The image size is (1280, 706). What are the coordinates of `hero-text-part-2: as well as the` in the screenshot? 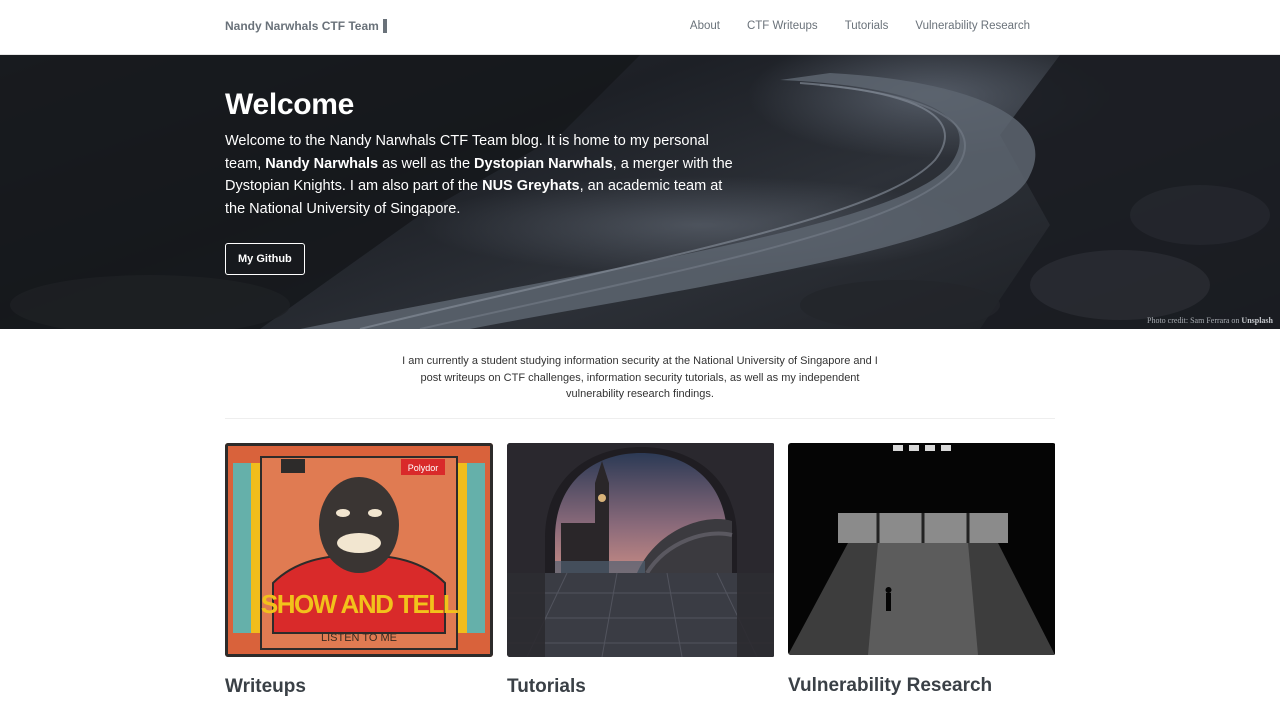 It's located at (426, 163).